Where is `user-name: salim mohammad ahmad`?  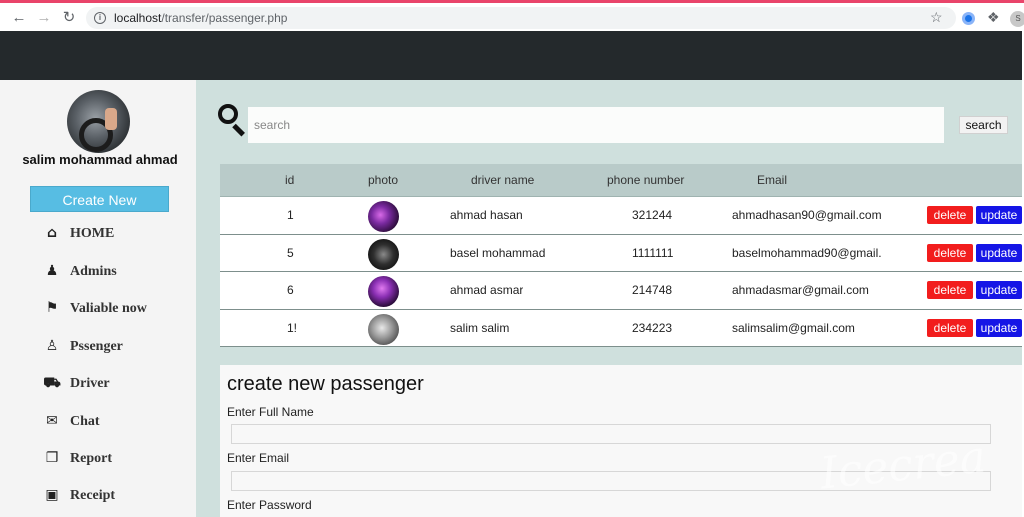 user-name: salim mohammad ahmad is located at coordinates (100, 159).